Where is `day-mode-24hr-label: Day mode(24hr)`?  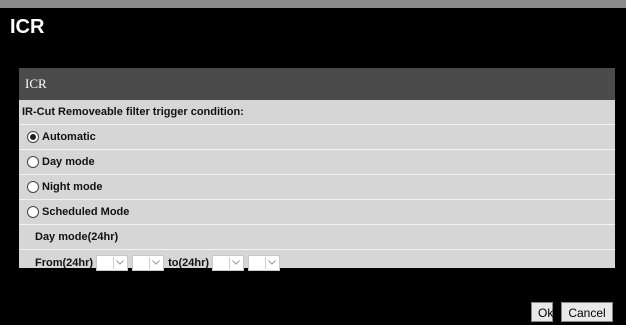 day-mode-24hr-label: Day mode(24hr) is located at coordinates (77, 237).